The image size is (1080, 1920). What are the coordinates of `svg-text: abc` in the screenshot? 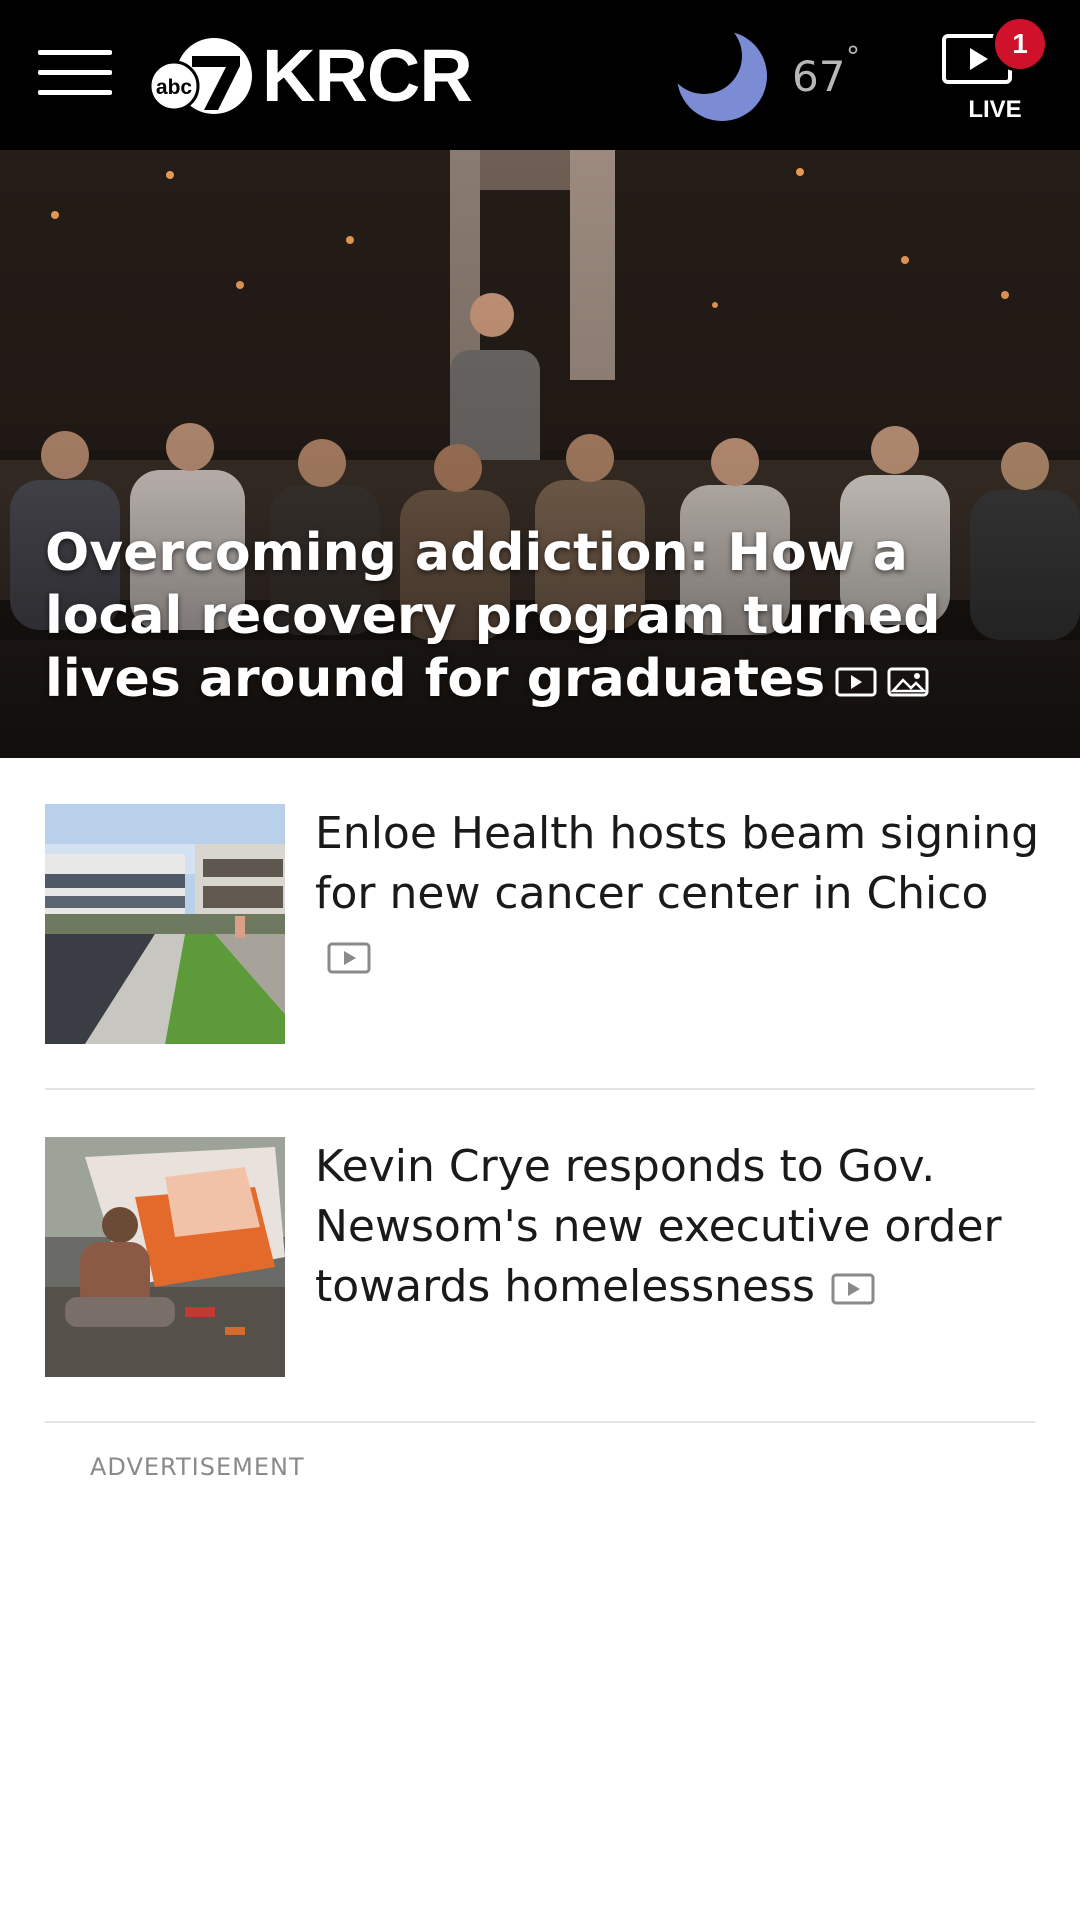 It's located at (174, 87).